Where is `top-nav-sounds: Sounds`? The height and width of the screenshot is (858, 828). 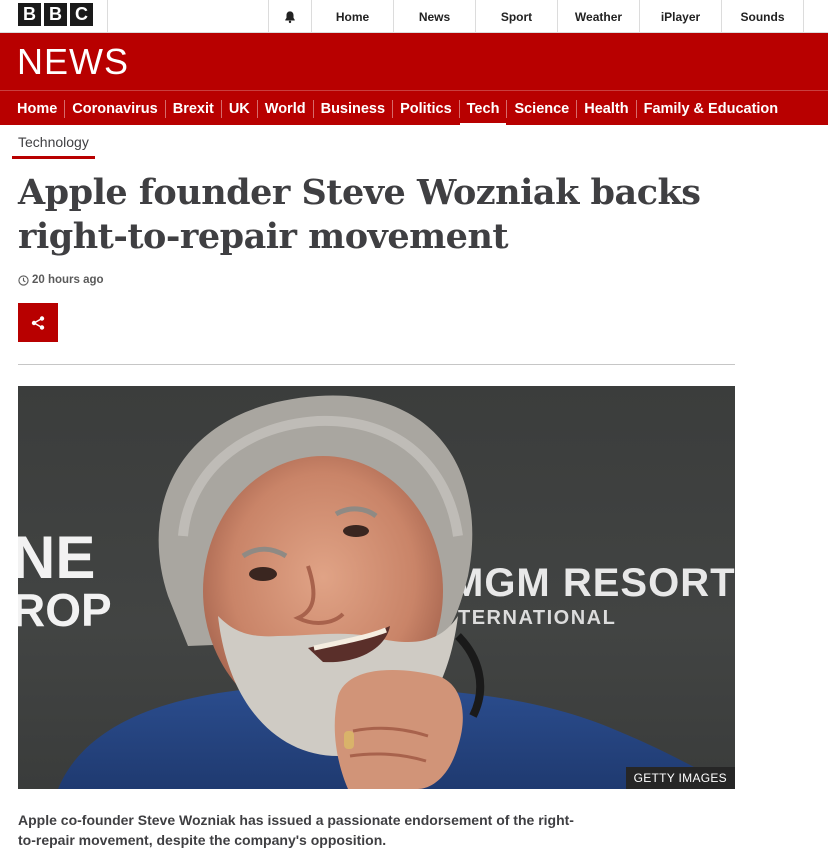 top-nav-sounds: Sounds is located at coordinates (762, 16).